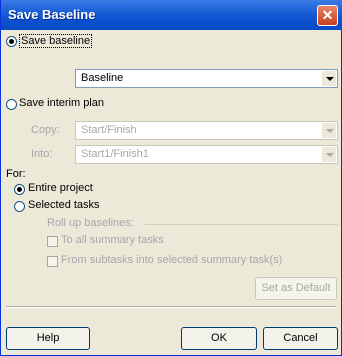 This screenshot has width=342, height=356. Describe the element at coordinates (90, 223) in the screenshot. I see `rollup-label: Roll up baselines:` at that location.